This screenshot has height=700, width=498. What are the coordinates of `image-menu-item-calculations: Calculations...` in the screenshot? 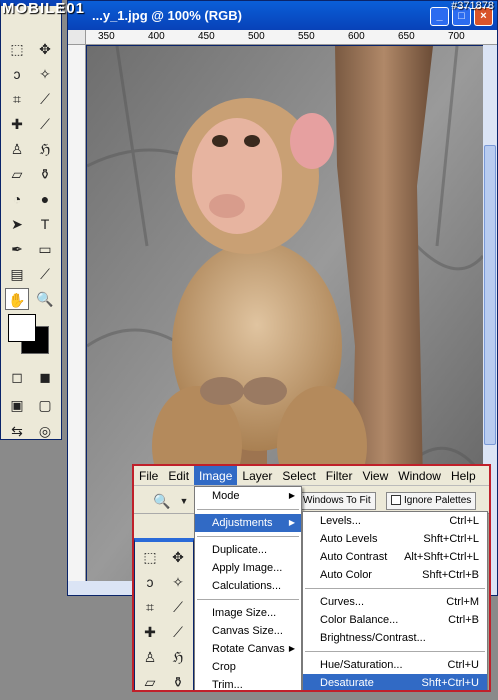 It's located at (248, 586).